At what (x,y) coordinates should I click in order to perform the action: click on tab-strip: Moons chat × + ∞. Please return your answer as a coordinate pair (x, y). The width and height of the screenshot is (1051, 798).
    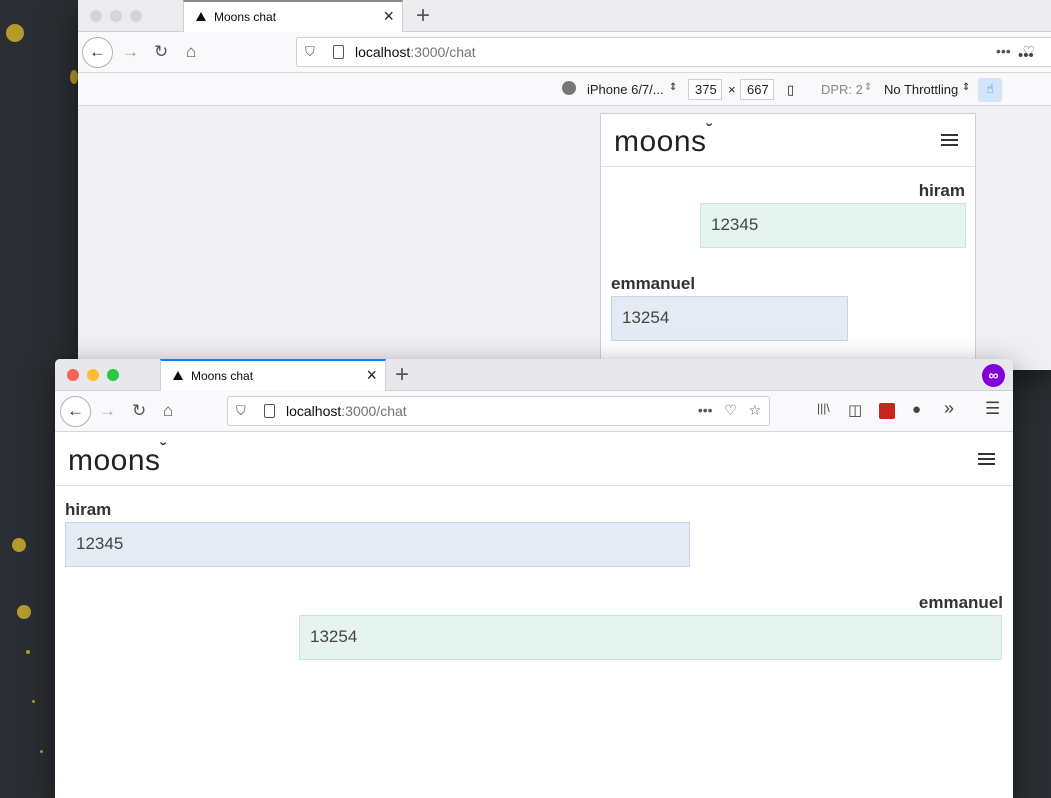
    Looking at the image, I should click on (534, 375).